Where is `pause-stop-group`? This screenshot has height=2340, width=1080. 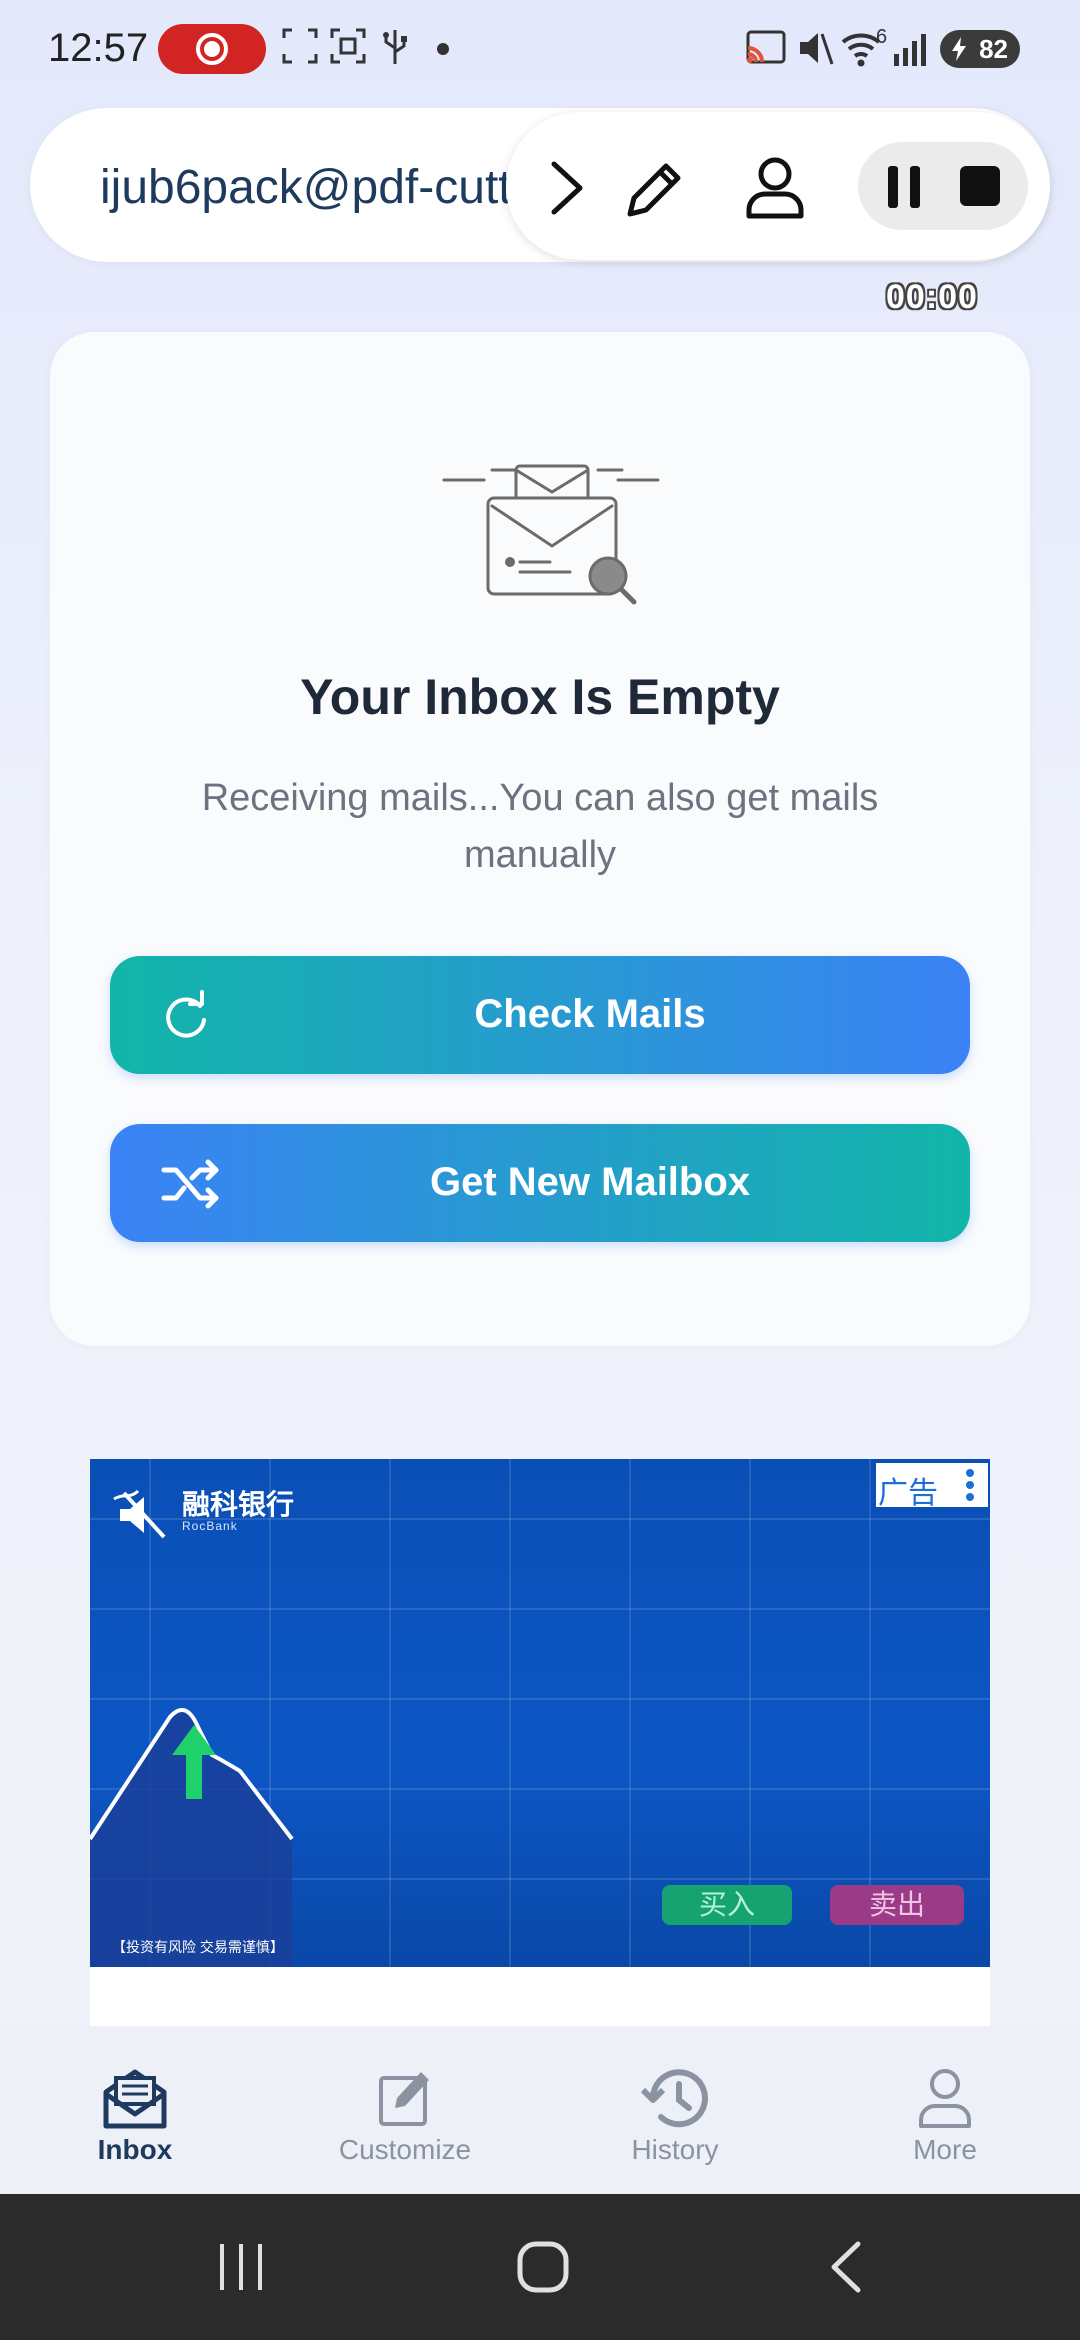 pause-stop-group is located at coordinates (943, 186).